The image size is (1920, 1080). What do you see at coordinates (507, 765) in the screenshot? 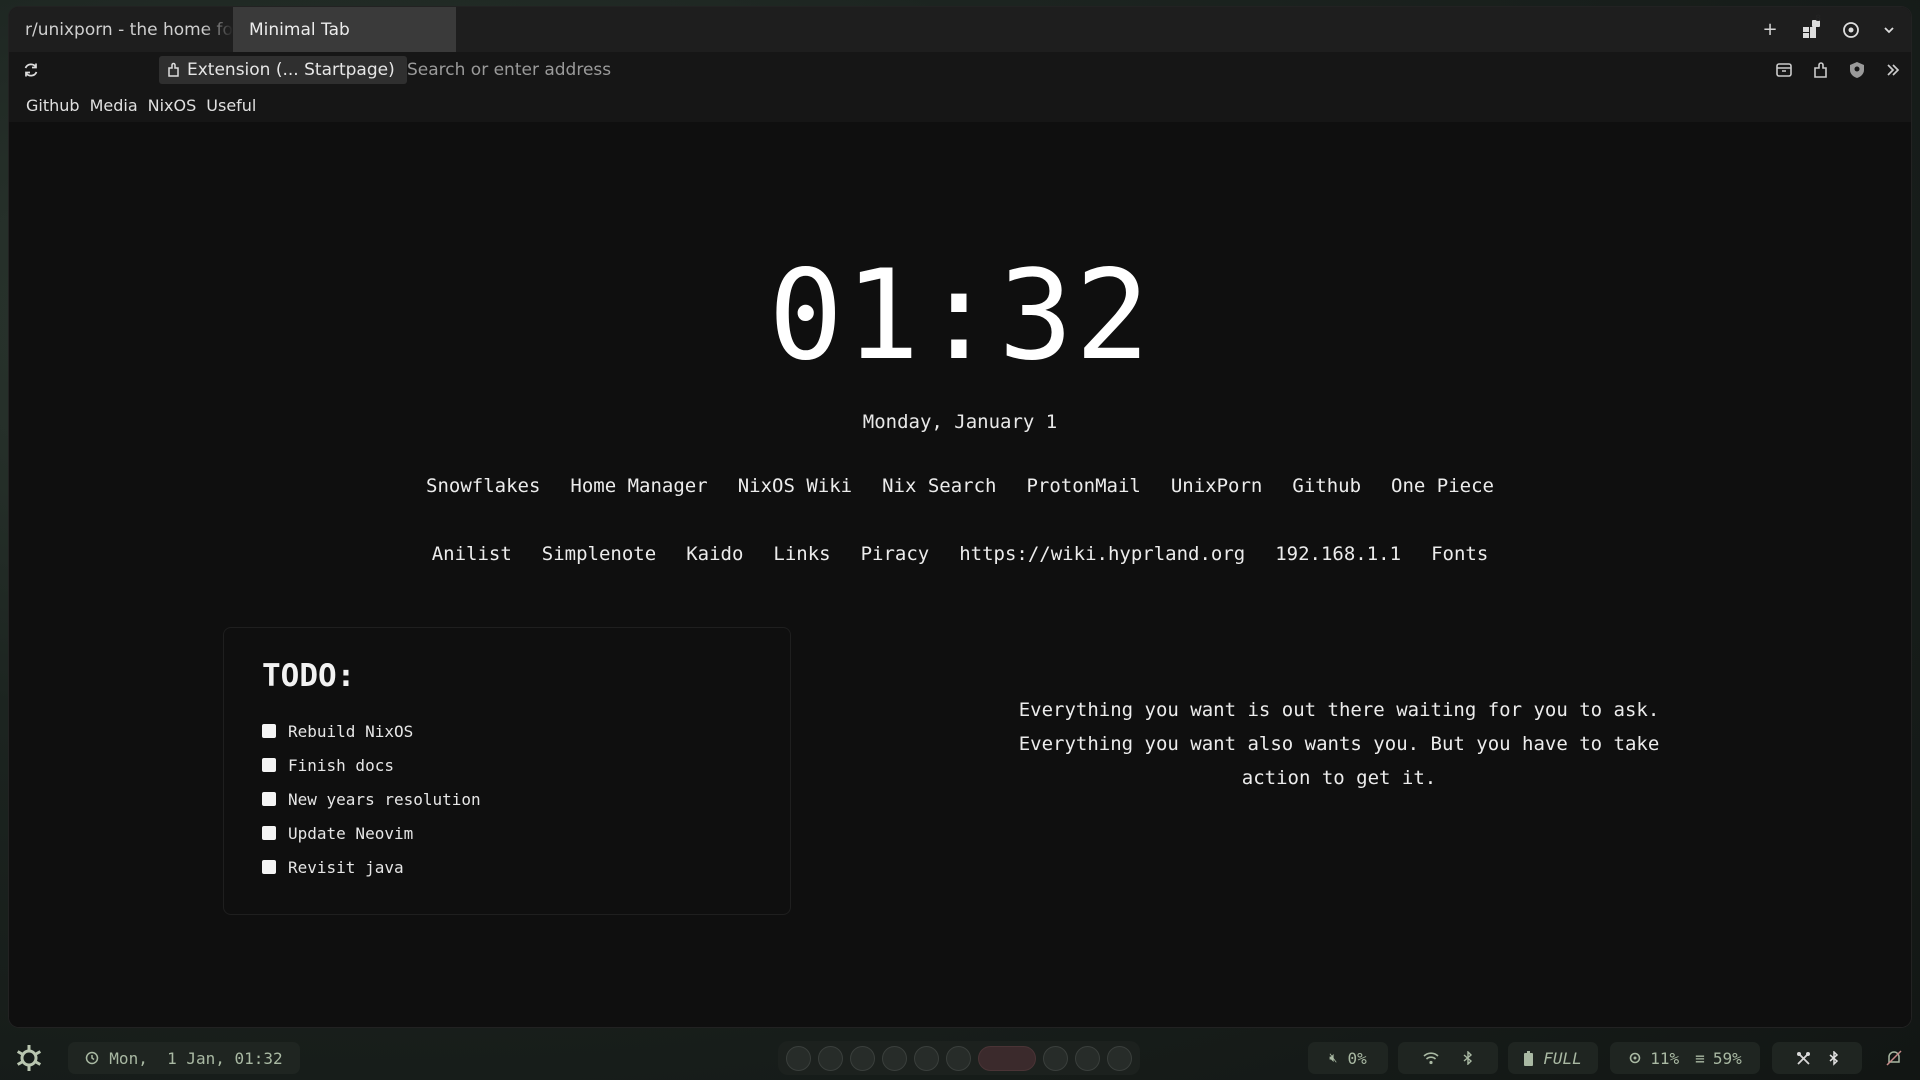
I see `todo-item: Finish docs` at bounding box center [507, 765].